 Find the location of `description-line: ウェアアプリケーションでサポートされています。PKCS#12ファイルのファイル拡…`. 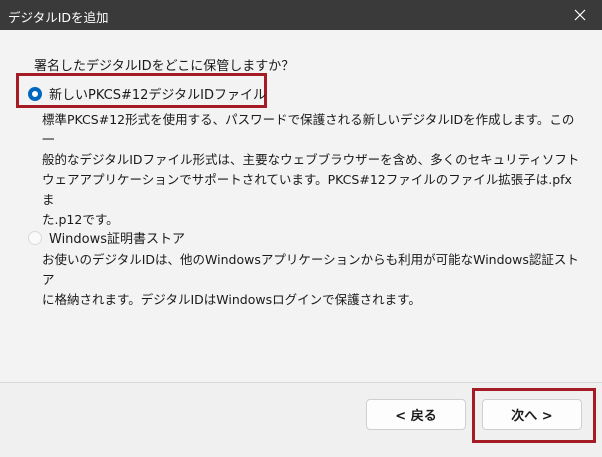

description-line: ウェアアプリケーションでサポートされています。PKCS#12ファイルのファイル拡… is located at coordinates (307, 189).